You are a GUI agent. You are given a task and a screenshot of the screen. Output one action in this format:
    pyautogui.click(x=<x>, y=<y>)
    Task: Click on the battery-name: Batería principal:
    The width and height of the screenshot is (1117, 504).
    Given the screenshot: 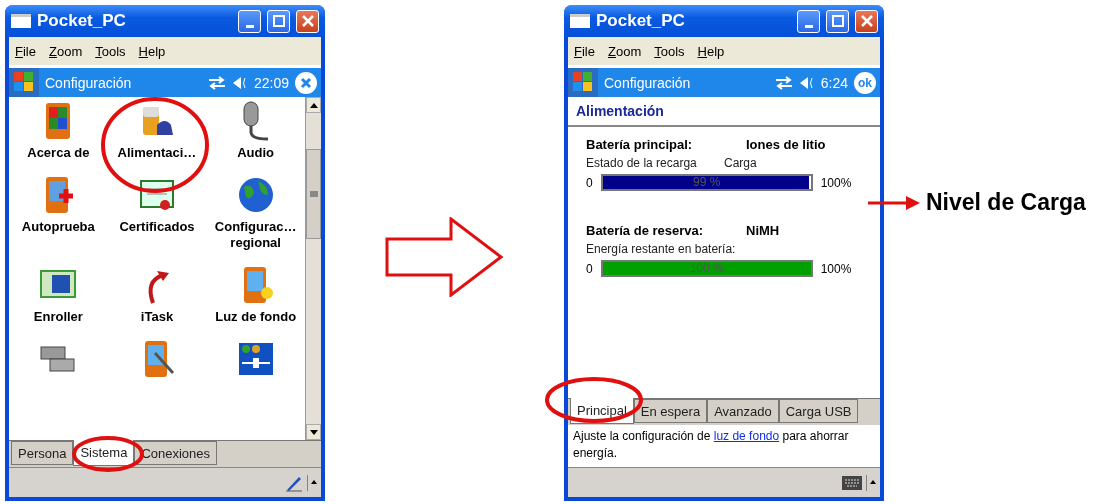 What is the action you would take?
    pyautogui.click(x=640, y=144)
    